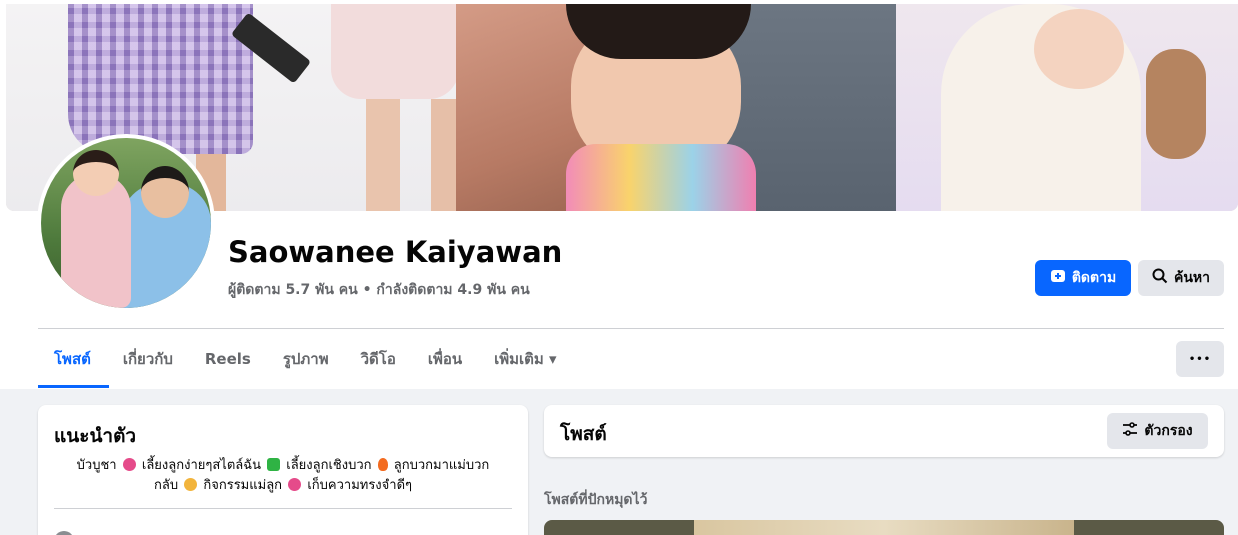 This screenshot has height=535, width=1238. I want to click on follow-button: ติดตาม, so click(1083, 278).